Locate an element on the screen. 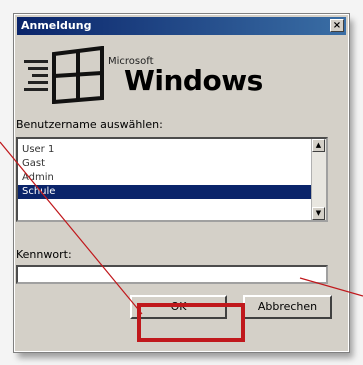 This screenshot has height=365, width=363. title-bar: Anmeldung × is located at coordinates (181, 26).